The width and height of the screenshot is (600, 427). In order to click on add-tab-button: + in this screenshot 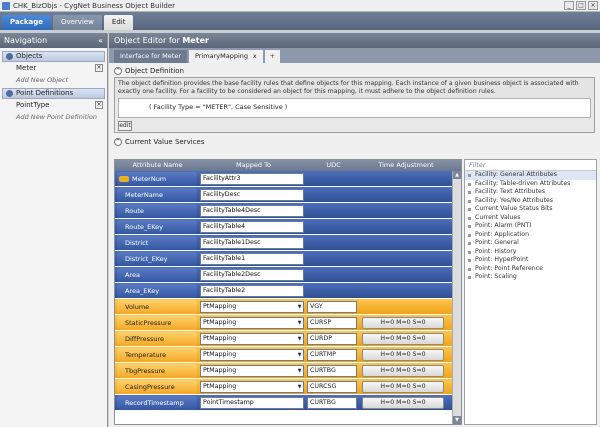, I will do `click(272, 56)`.